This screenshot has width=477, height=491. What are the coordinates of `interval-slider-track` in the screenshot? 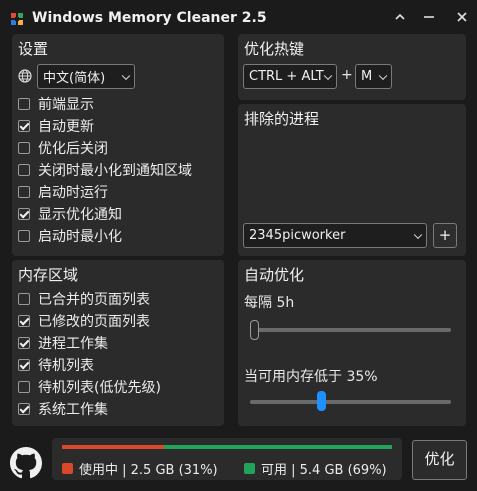 It's located at (350, 330).